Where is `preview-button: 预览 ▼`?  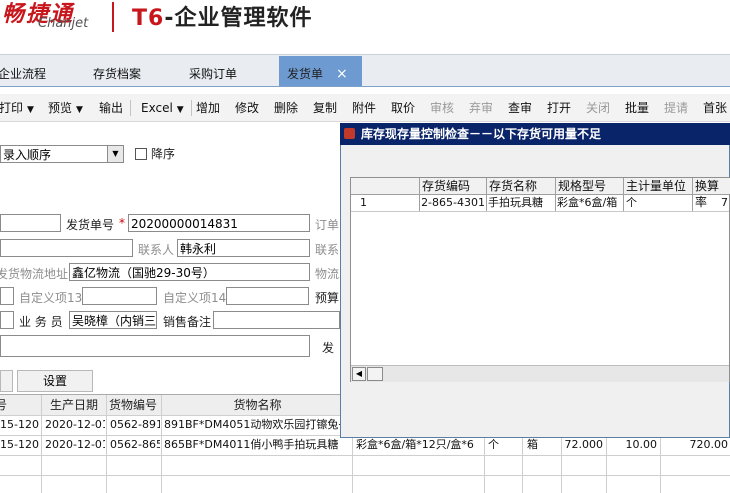
preview-button: 预览 ▼ is located at coordinates (65, 107).